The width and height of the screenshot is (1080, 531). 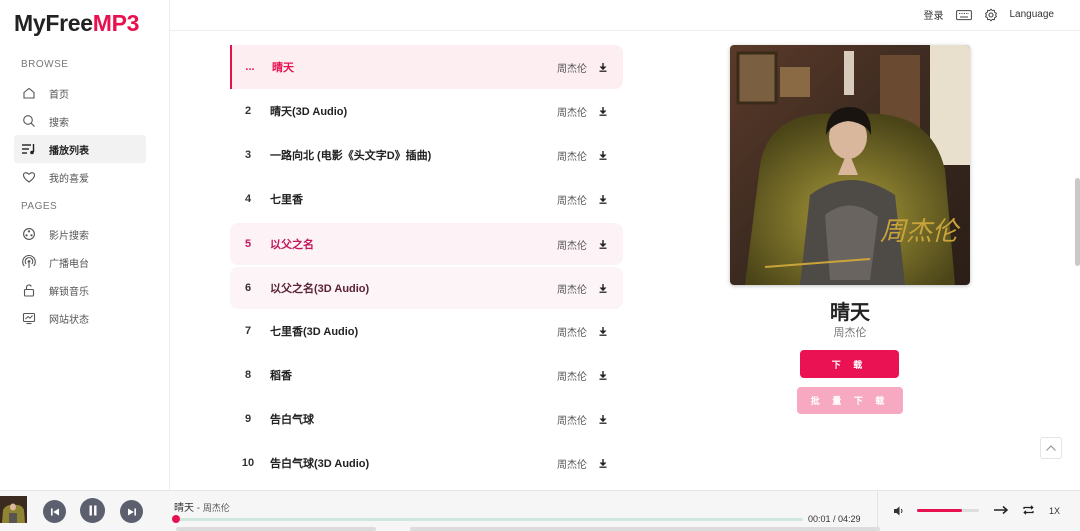 What do you see at coordinates (69, 320) in the screenshot?
I see `sidebar-item-label: 网站状态` at bounding box center [69, 320].